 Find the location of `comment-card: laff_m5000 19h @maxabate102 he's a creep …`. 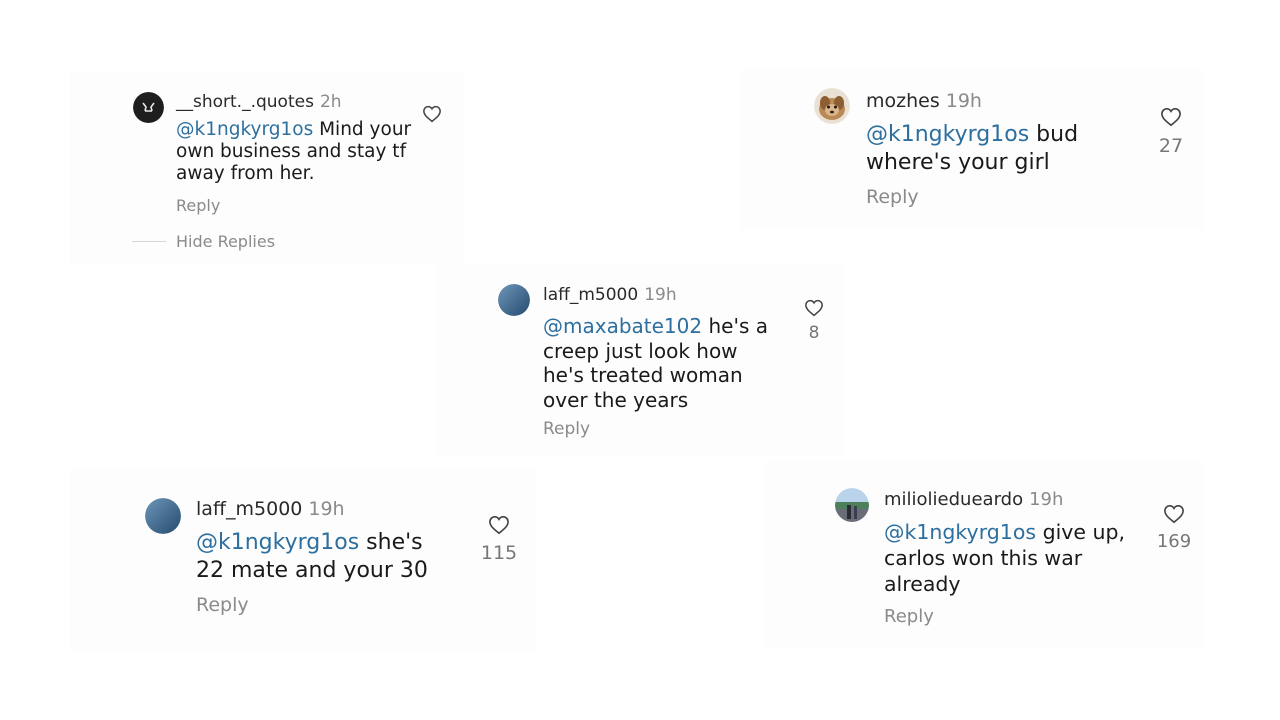

comment-card: laff_m5000 19h @maxabate102 he's a creep … is located at coordinates (640, 360).